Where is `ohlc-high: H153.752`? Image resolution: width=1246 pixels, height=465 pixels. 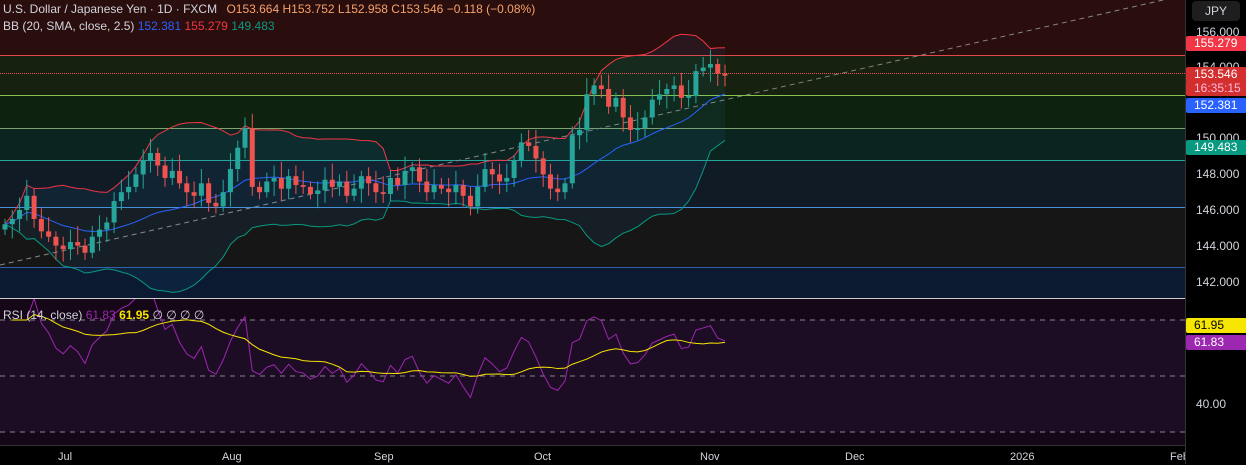
ohlc-high: H153.752 is located at coordinates (308, 9).